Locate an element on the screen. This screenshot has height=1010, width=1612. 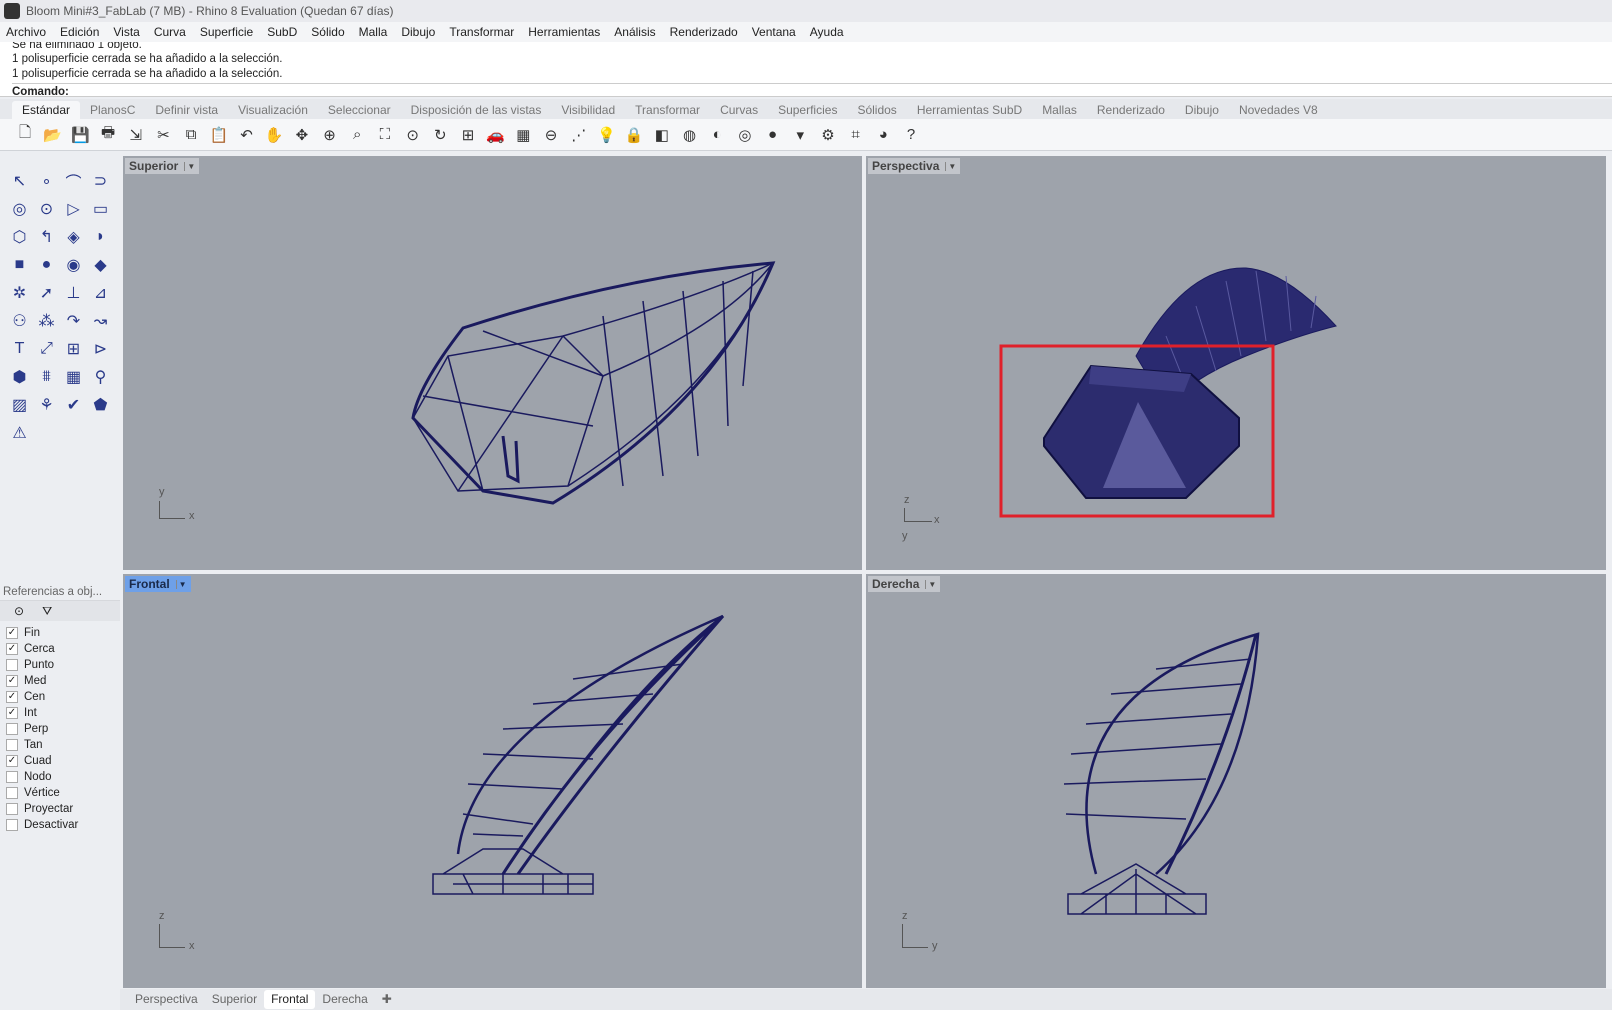
material-icon: ◐ is located at coordinates (717, 135).